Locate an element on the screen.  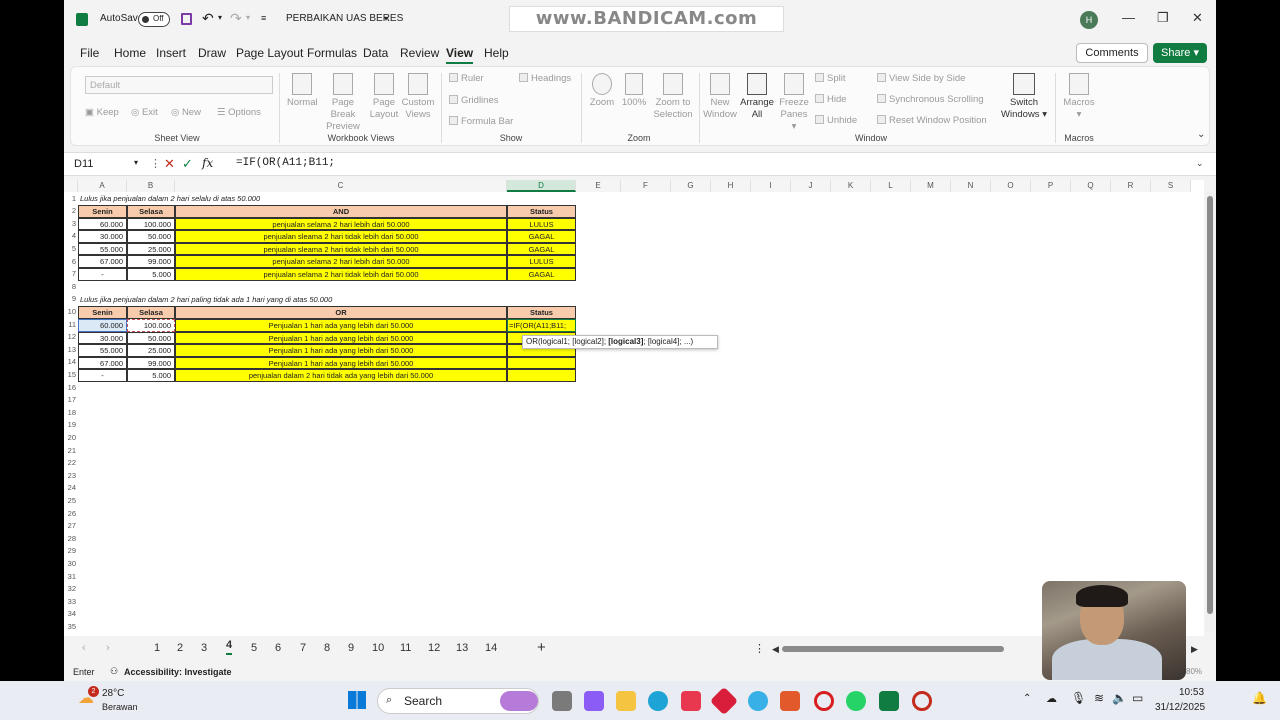
column-header: F is located at coordinates (646, 186).